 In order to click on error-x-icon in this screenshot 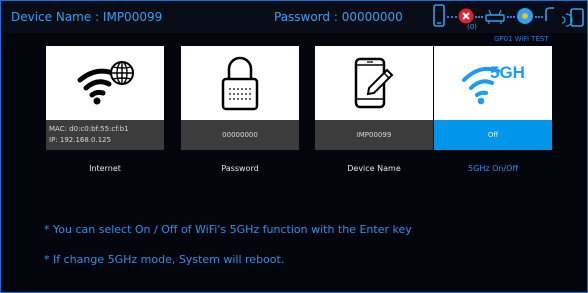, I will do `click(466, 16)`.